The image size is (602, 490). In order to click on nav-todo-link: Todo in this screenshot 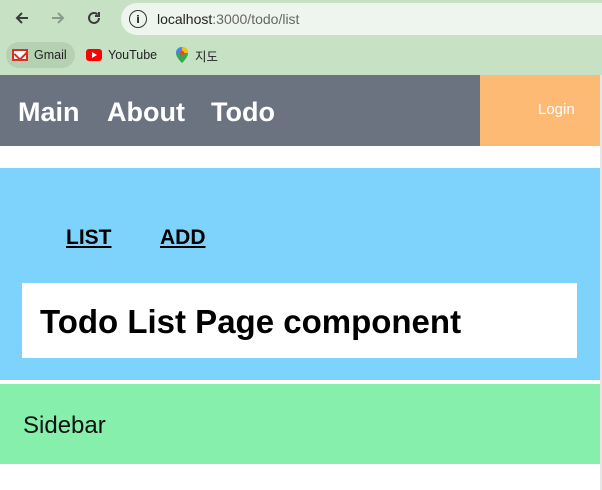, I will do `click(243, 112)`.